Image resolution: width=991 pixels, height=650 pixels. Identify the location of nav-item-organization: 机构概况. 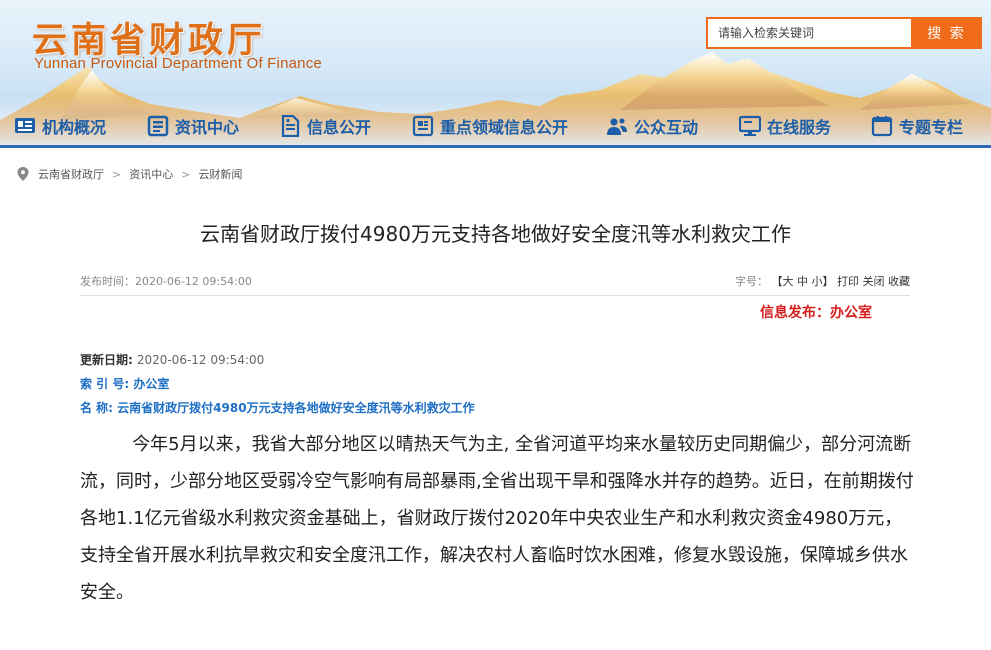
(60, 126).